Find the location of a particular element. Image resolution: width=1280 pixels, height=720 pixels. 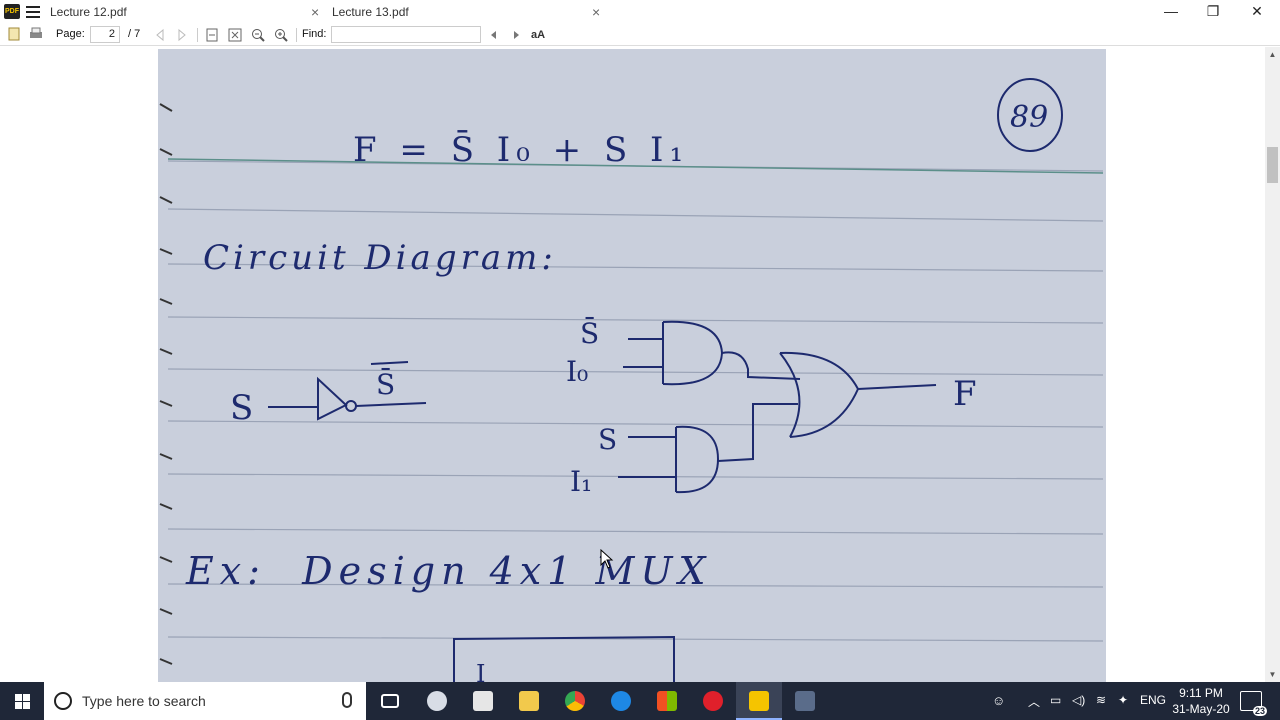

find-label: Find: is located at coordinates (314, 34).